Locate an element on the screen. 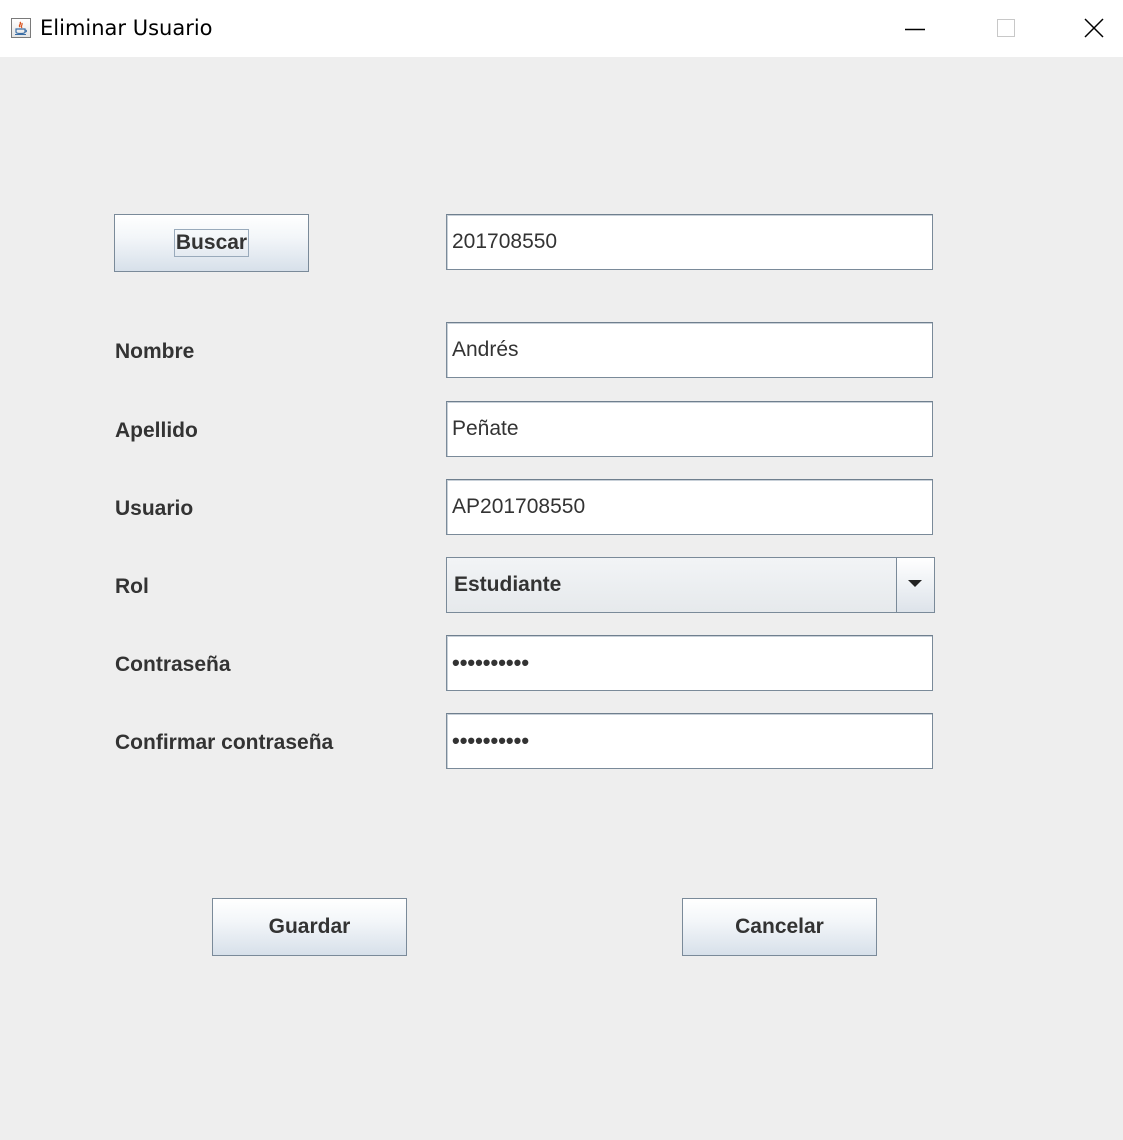 This screenshot has width=1123, height=1140. title-bar: Eliminar Usuario is located at coordinates (561, 28).